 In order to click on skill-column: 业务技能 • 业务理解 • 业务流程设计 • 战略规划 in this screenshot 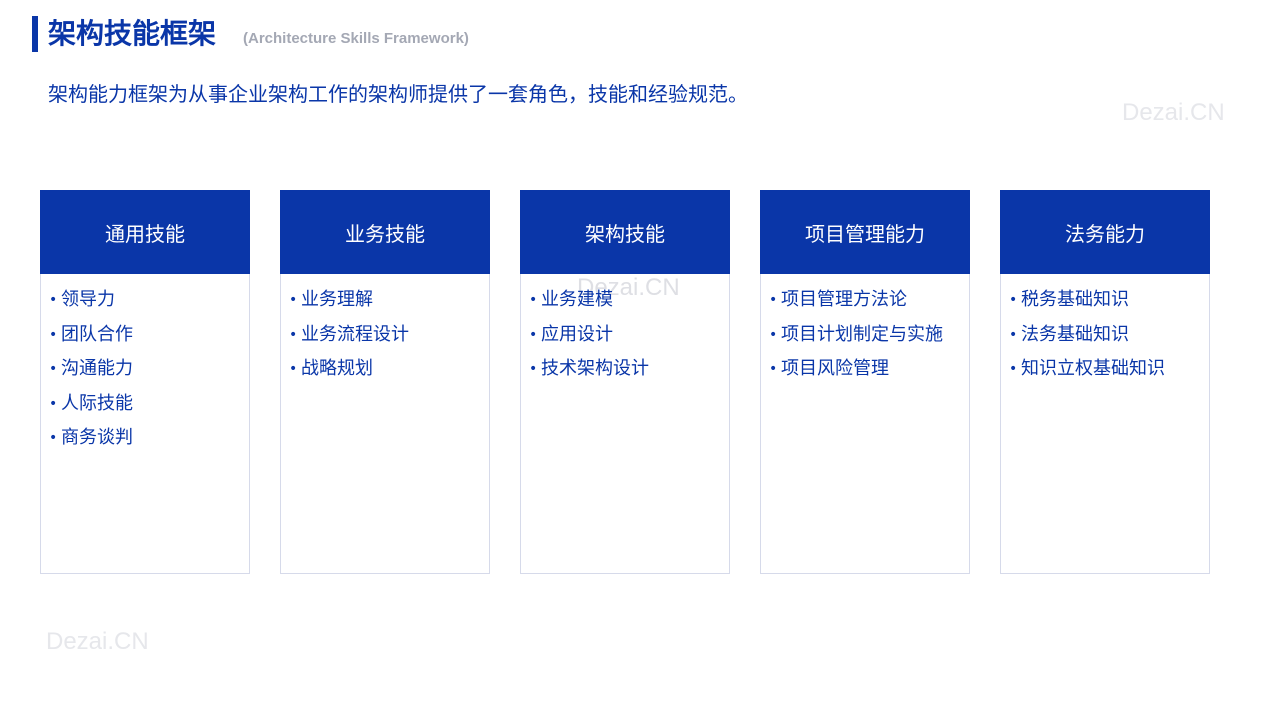, I will do `click(385, 382)`.